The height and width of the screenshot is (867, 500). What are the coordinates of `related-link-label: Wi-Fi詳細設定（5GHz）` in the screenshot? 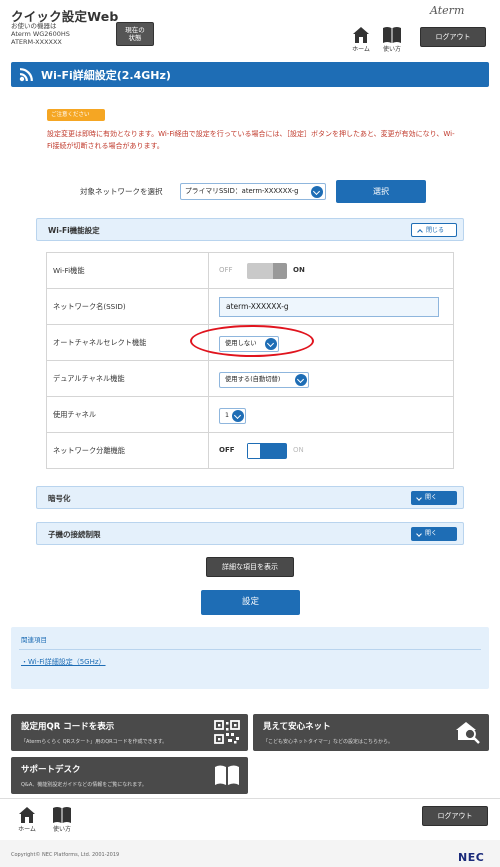 It's located at (67, 662).